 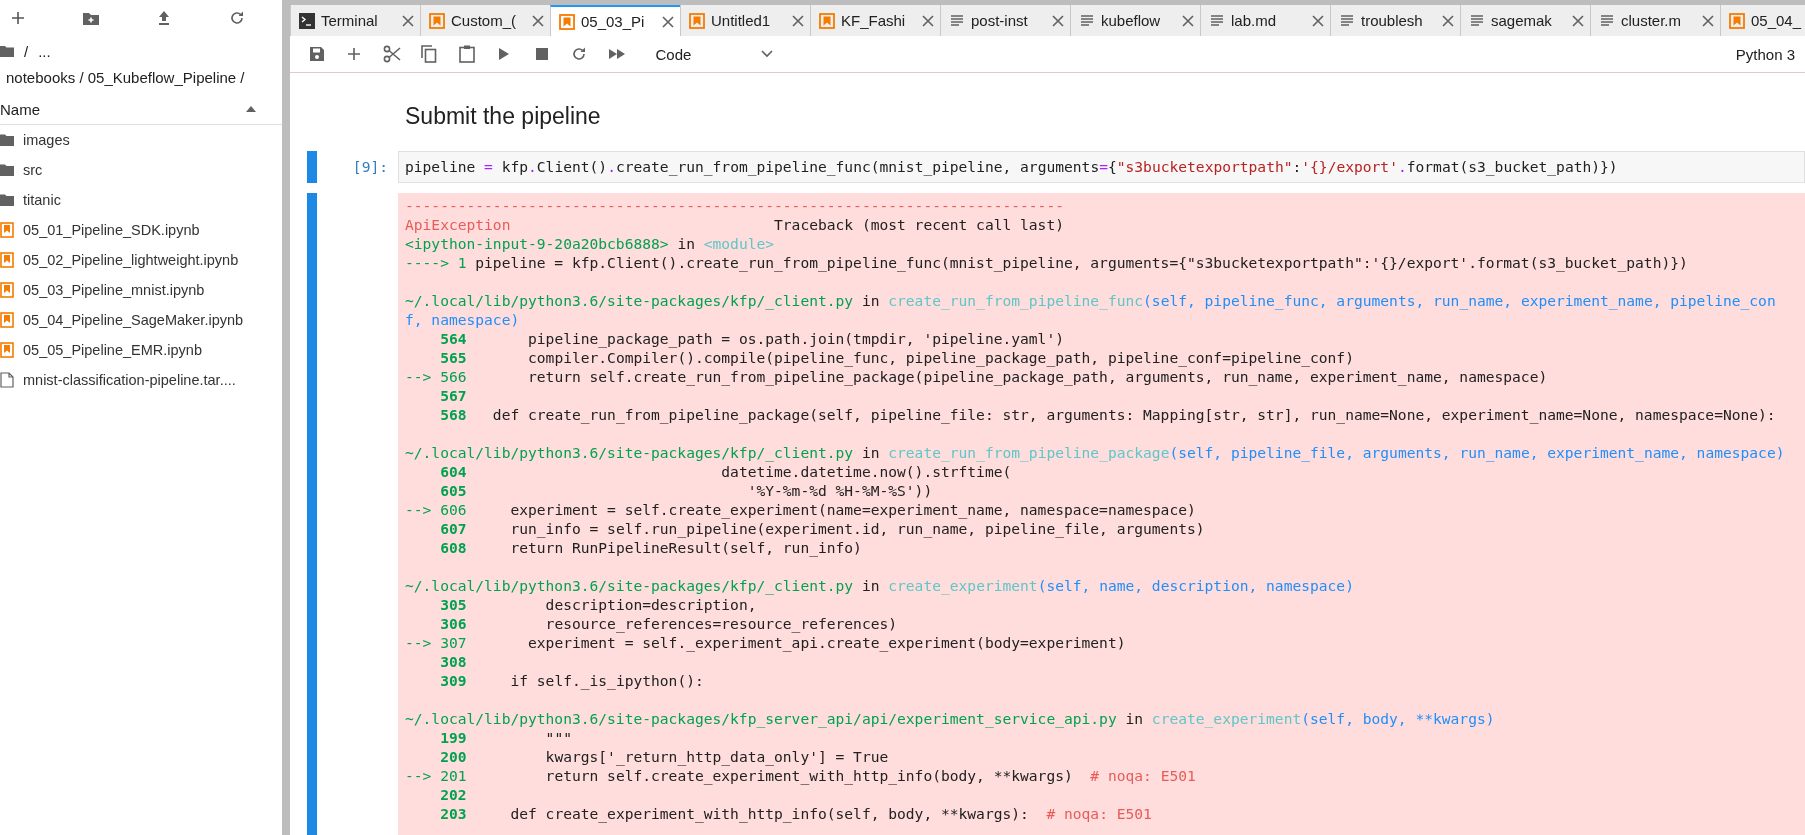 I want to click on refresh-icon, so click(x=237, y=18).